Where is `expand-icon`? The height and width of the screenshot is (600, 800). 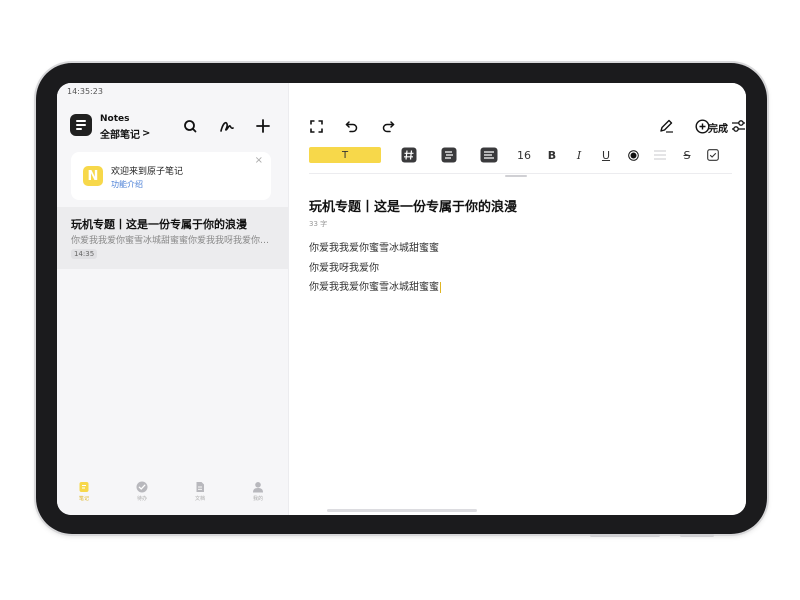 expand-icon is located at coordinates (316, 126).